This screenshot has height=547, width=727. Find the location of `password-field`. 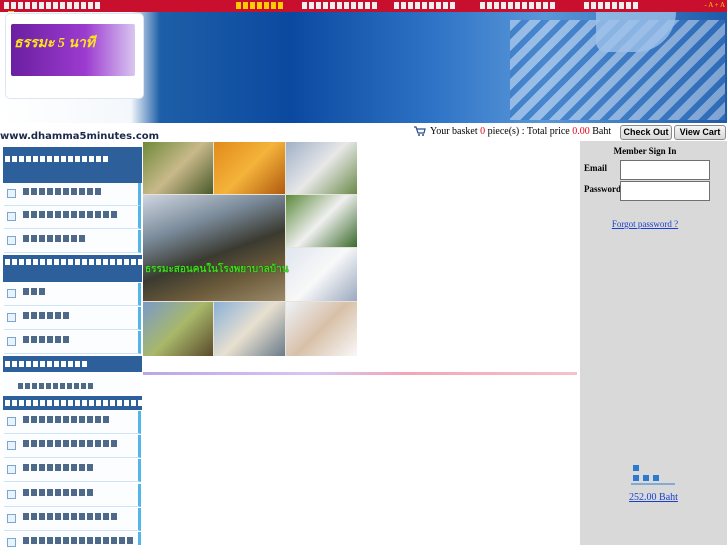

password-field is located at coordinates (665, 191).